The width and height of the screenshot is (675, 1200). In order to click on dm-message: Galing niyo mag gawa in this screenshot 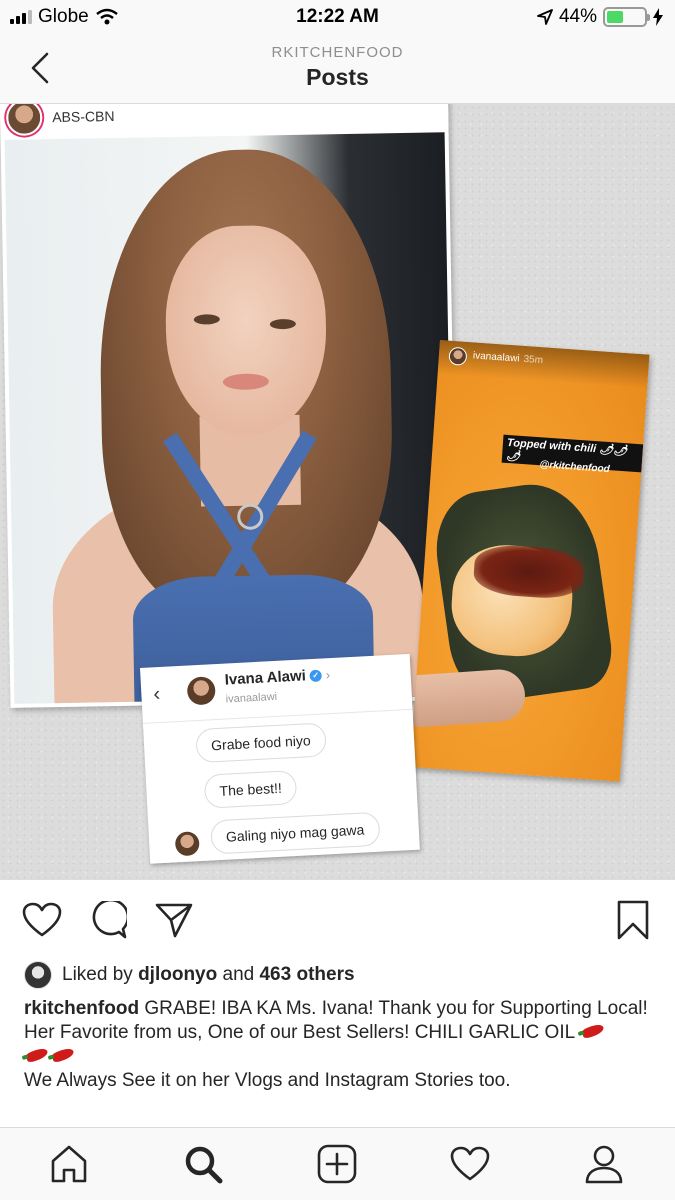, I will do `click(295, 833)`.